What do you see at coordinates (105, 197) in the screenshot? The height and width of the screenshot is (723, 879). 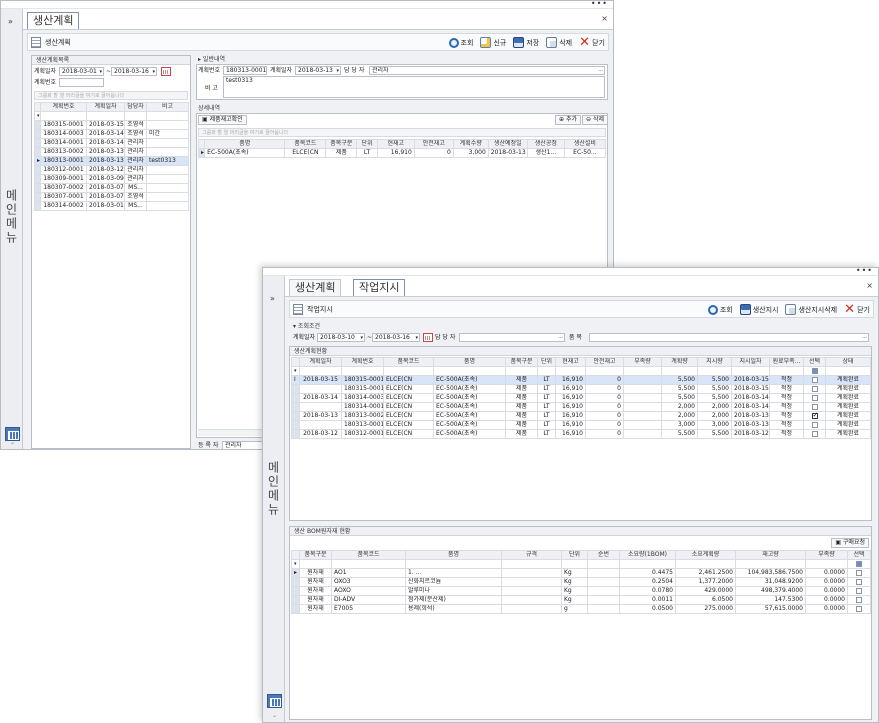 I see `cell: 2018-03-07` at bounding box center [105, 197].